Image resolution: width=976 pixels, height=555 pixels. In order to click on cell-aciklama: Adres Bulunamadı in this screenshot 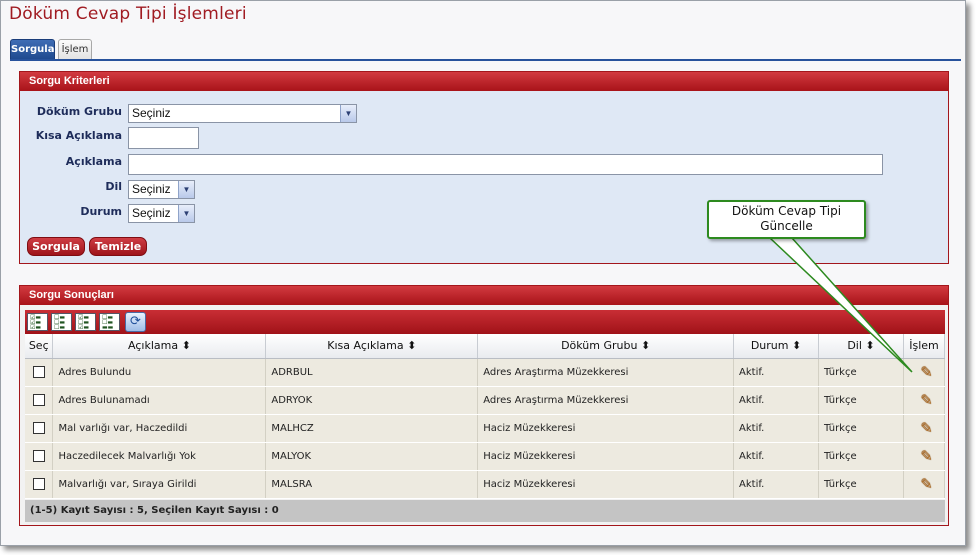, I will do `click(159, 400)`.